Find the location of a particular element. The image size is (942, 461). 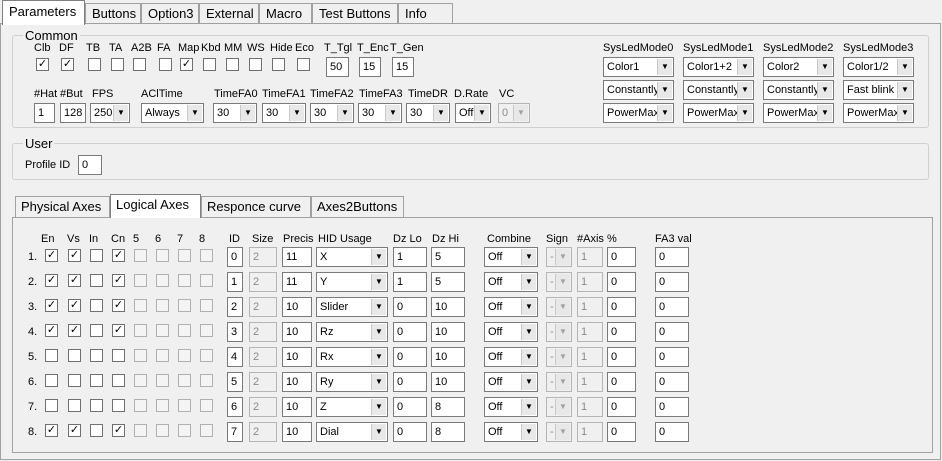

axis-id-input: 6 is located at coordinates (235, 407).